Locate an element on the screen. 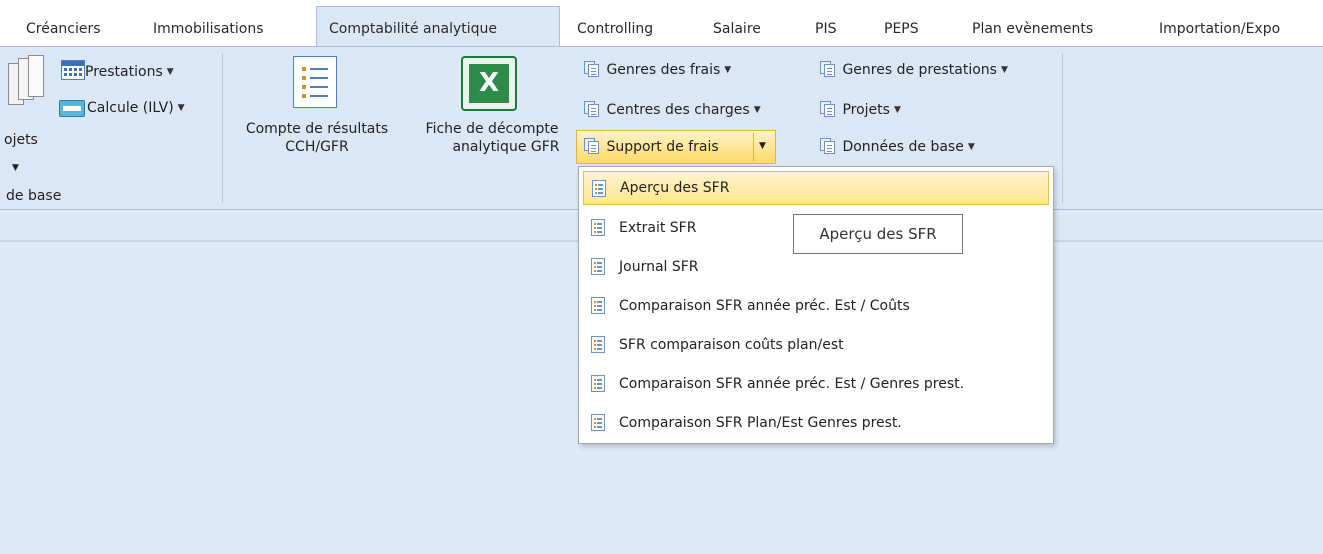 The image size is (1323, 554). fiche-decompte-button: Fiche de décompte analytique GFR is located at coordinates (492, 138).